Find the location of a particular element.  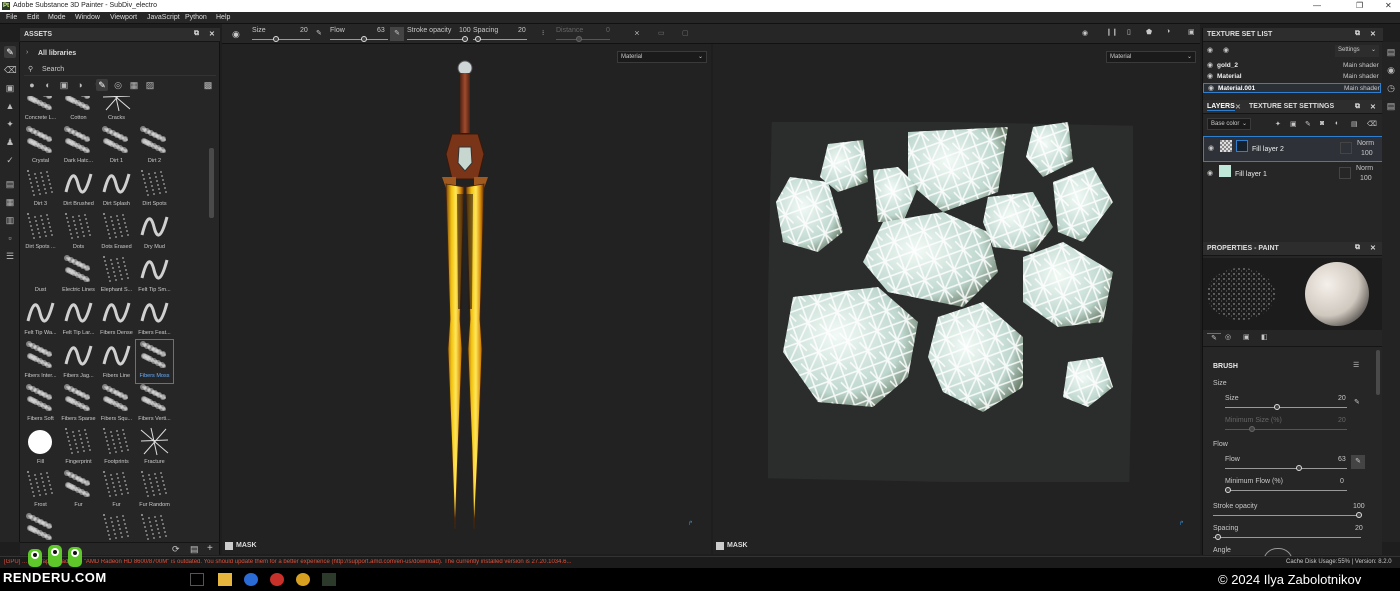

asset-item: Fur is located at coordinates (116, 490).